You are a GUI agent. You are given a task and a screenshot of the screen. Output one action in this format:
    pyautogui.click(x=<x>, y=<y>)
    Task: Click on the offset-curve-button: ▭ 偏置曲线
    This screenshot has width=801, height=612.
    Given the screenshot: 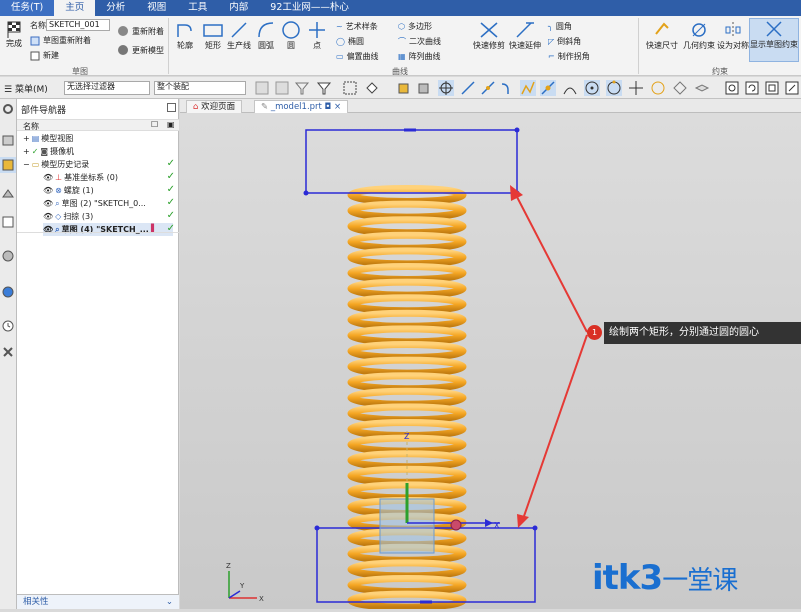 What is the action you would take?
    pyautogui.click(x=357, y=56)
    